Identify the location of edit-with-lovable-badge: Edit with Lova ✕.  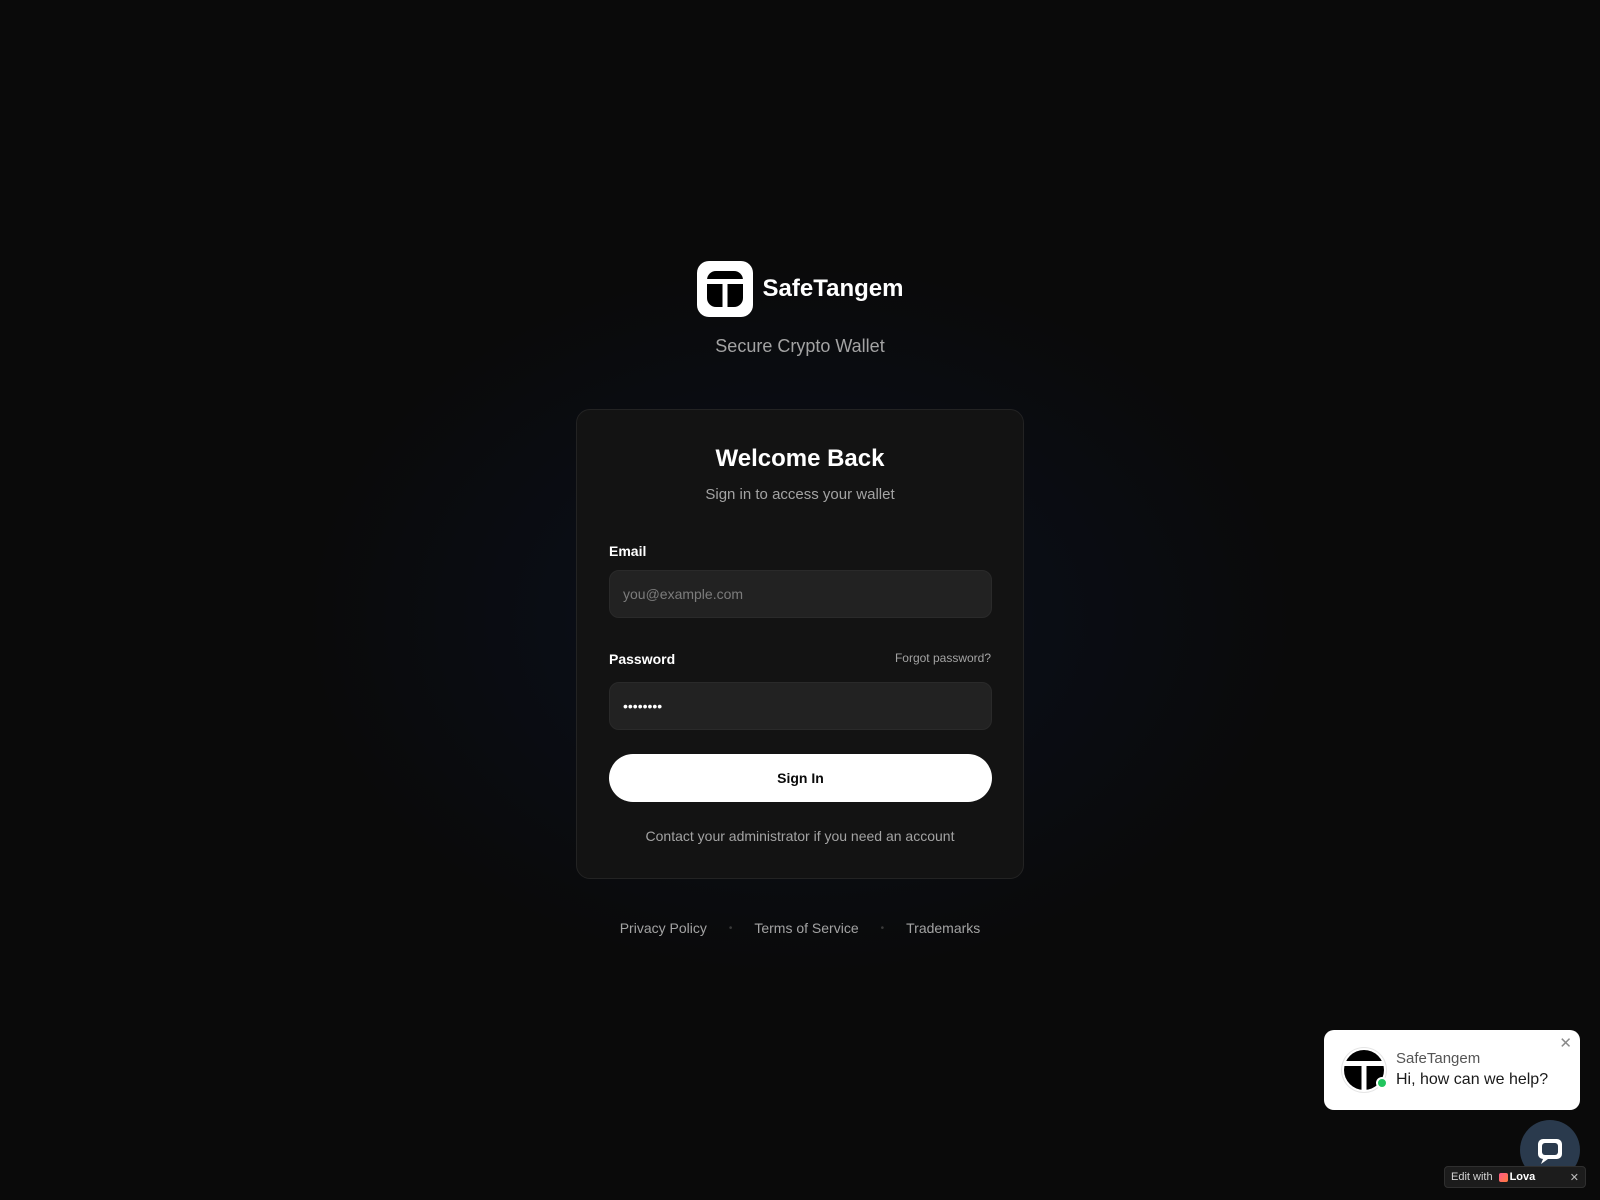
(1515, 1177).